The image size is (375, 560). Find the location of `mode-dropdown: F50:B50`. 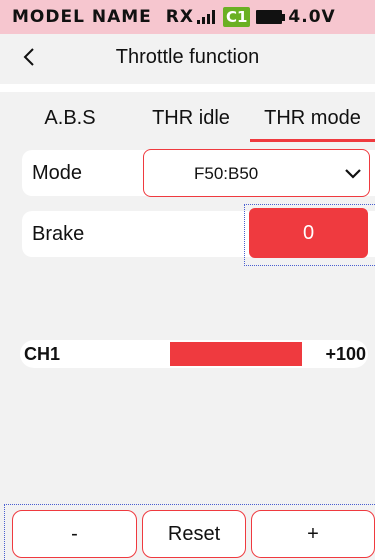

mode-dropdown: F50:B50 is located at coordinates (256, 173).